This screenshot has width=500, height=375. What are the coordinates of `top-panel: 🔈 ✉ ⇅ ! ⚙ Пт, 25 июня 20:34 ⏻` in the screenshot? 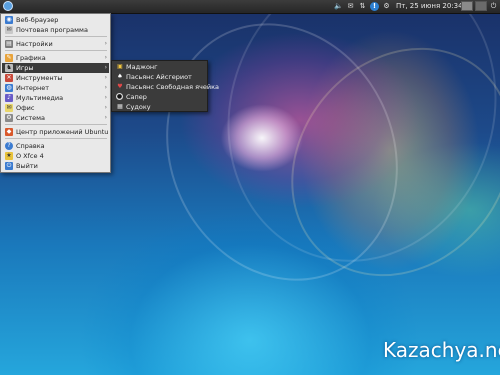 It's located at (250, 7).